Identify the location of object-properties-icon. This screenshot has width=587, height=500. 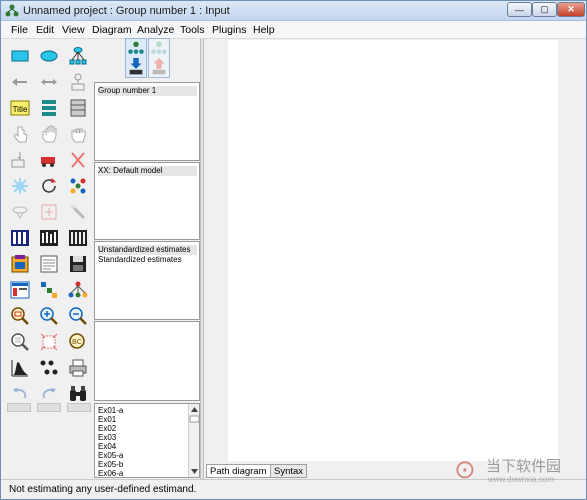
(20, 290).